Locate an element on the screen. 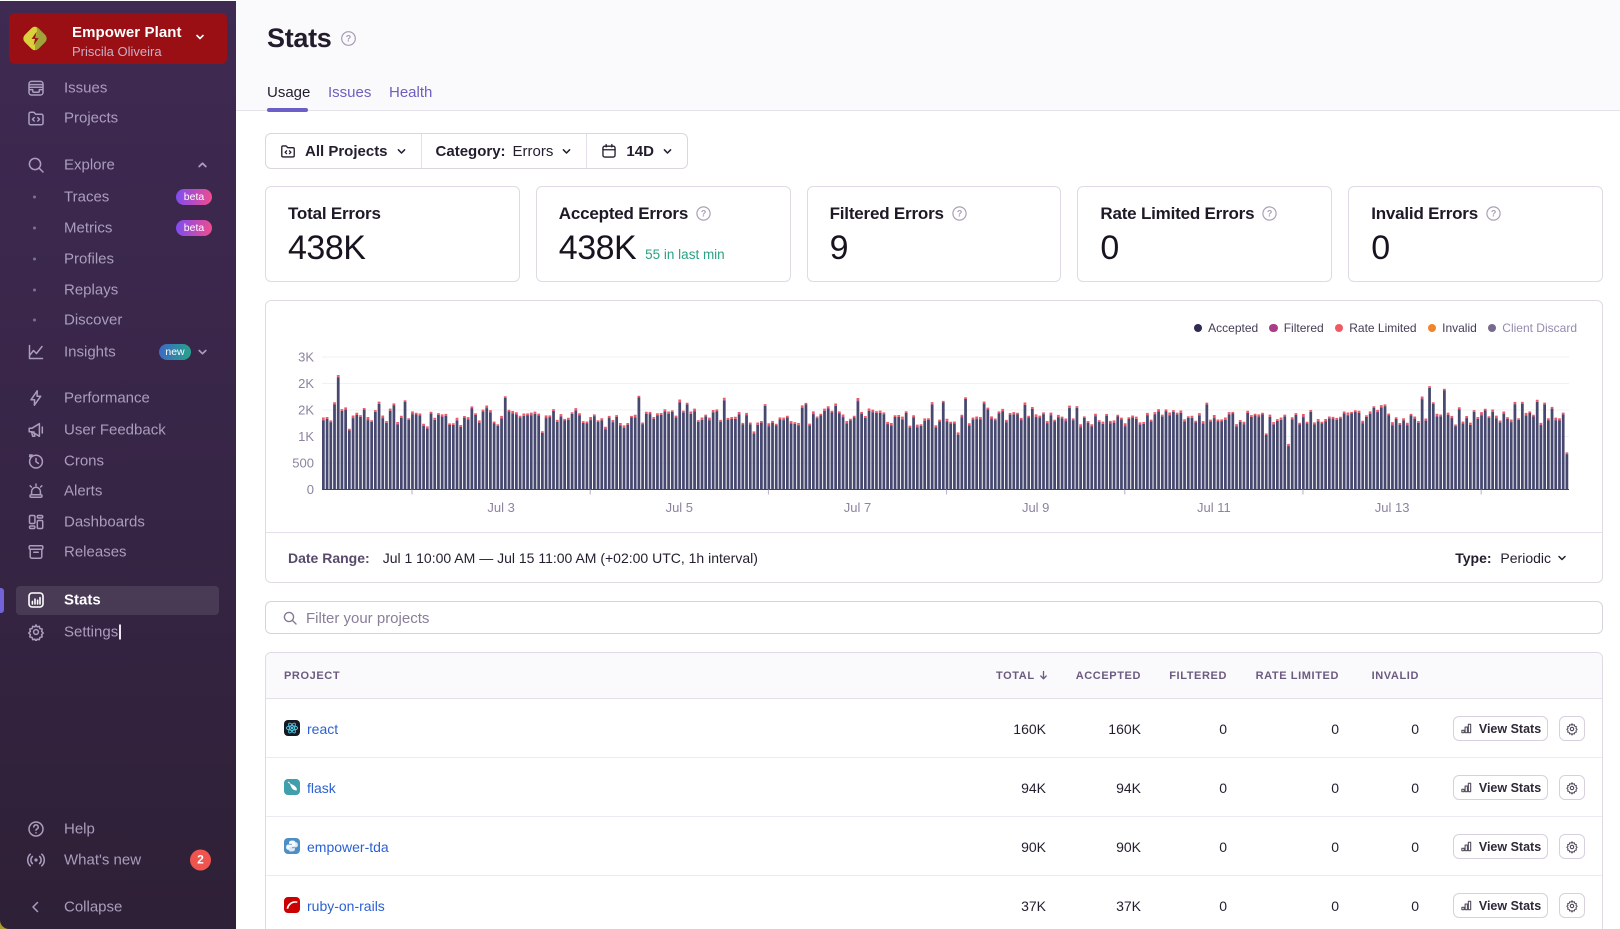 This screenshot has height=929, width=1620. svg-text: 1K is located at coordinates (306, 436).